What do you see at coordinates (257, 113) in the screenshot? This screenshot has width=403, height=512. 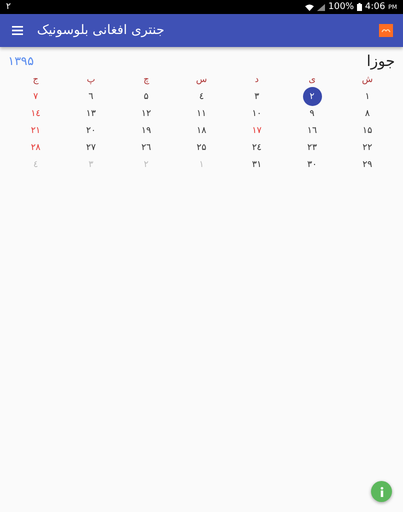 I see `day-number: ۱۰` at bounding box center [257, 113].